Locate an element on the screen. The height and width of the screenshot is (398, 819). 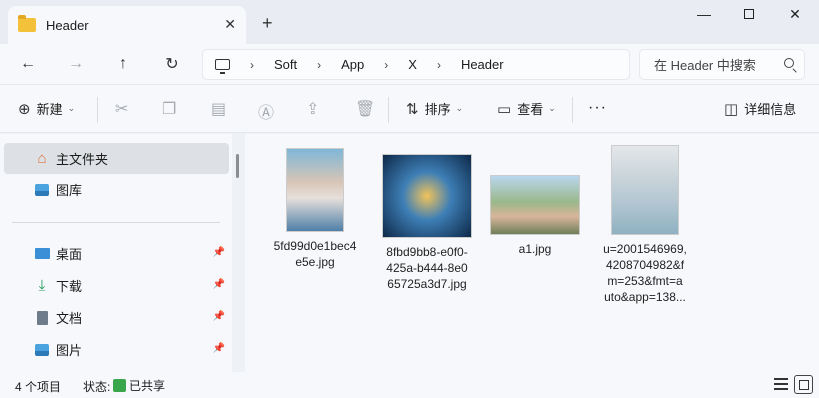
sidebar-item-label: 图片 is located at coordinates (69, 350).